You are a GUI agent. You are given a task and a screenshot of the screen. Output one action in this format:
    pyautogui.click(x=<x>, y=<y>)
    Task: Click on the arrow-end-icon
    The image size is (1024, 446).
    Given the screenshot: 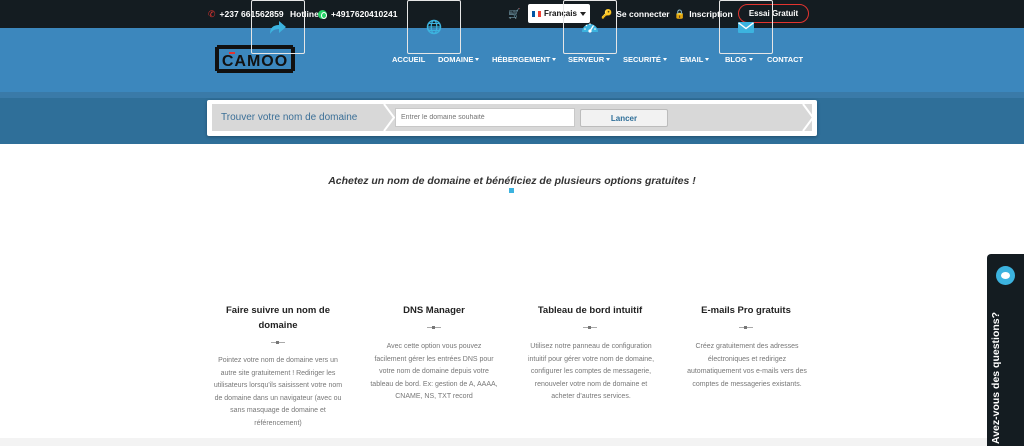 What is the action you would take?
    pyautogui.click(x=808, y=117)
    